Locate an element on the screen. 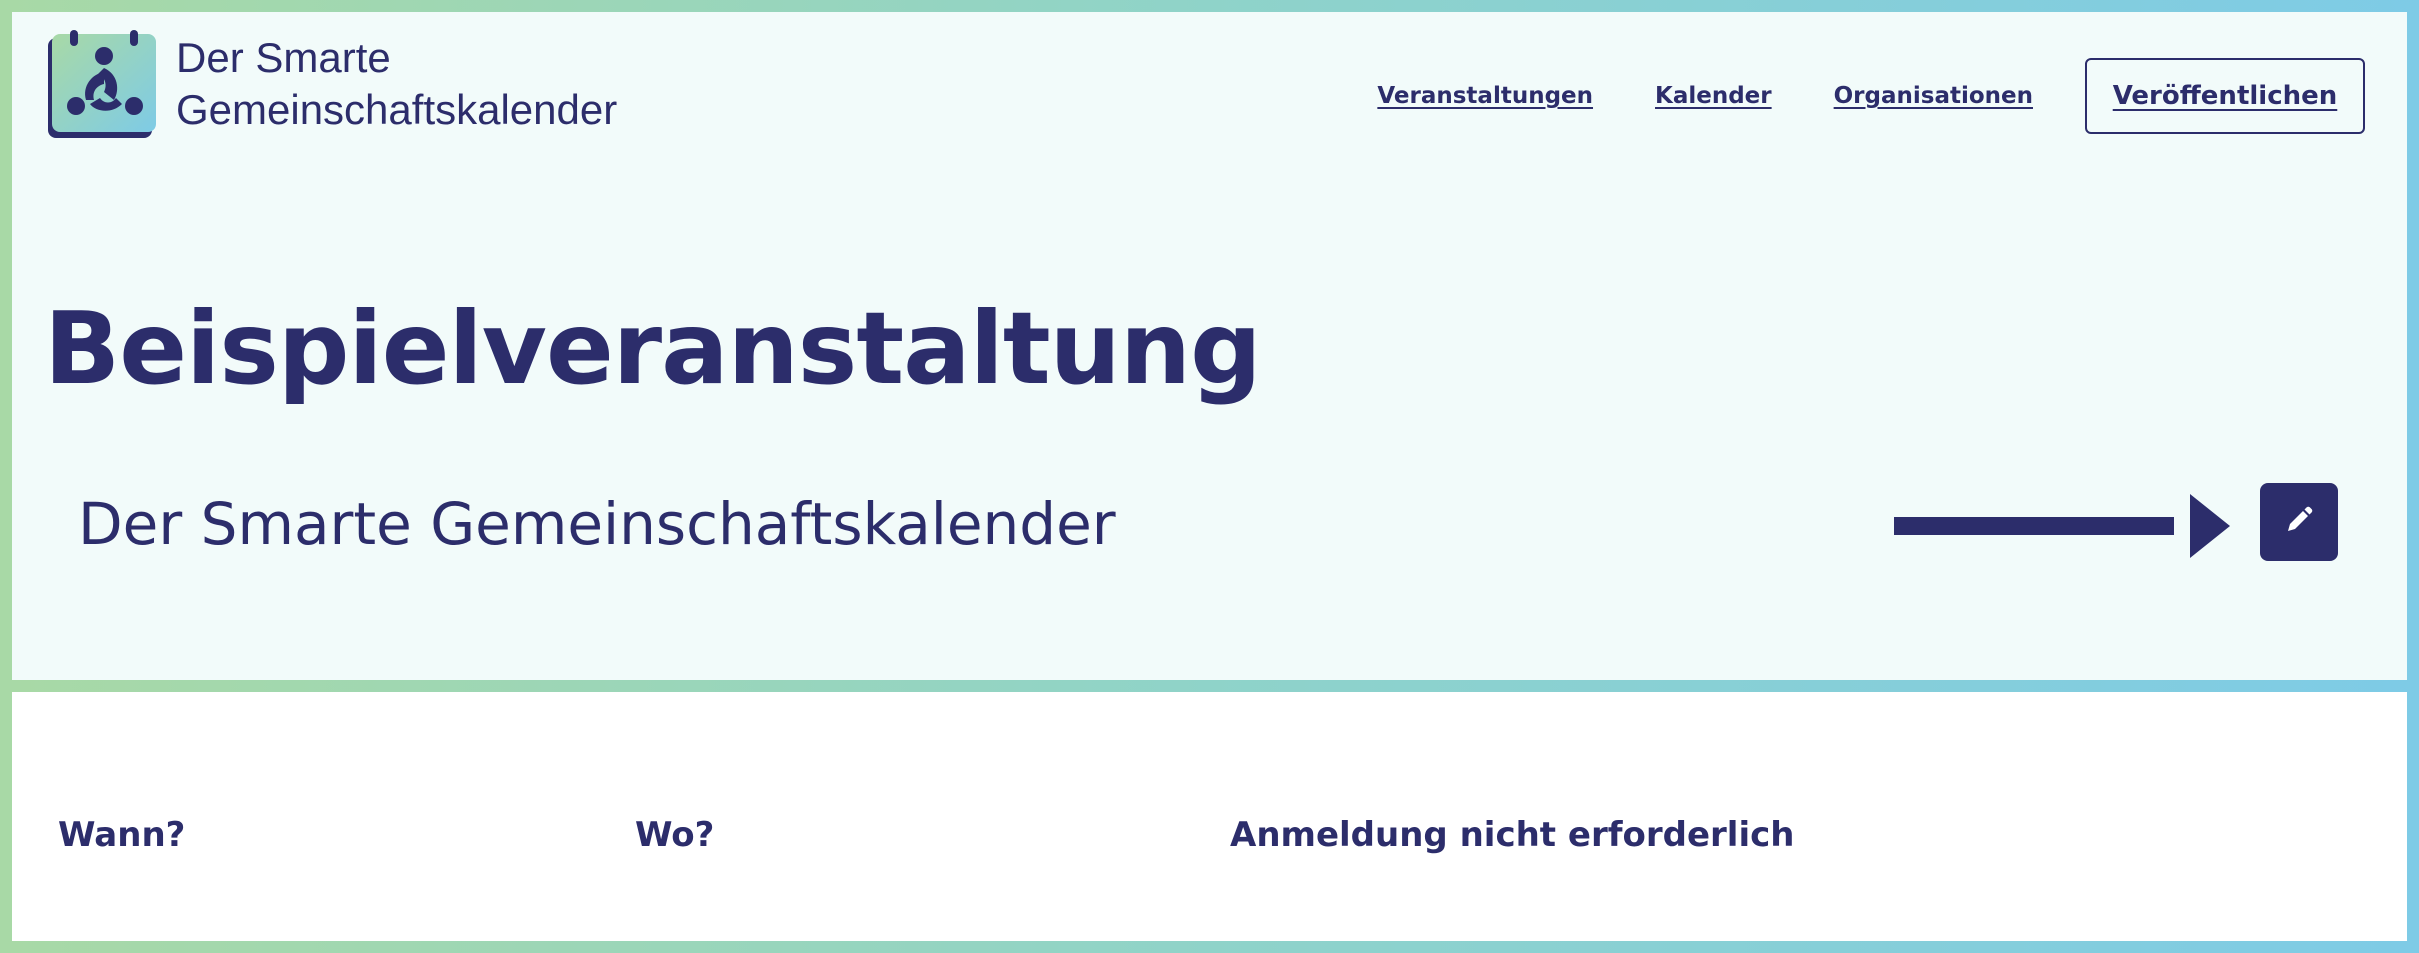  site-logo: Der Smarte Gemeinschaftskalender is located at coordinates (332, 84).